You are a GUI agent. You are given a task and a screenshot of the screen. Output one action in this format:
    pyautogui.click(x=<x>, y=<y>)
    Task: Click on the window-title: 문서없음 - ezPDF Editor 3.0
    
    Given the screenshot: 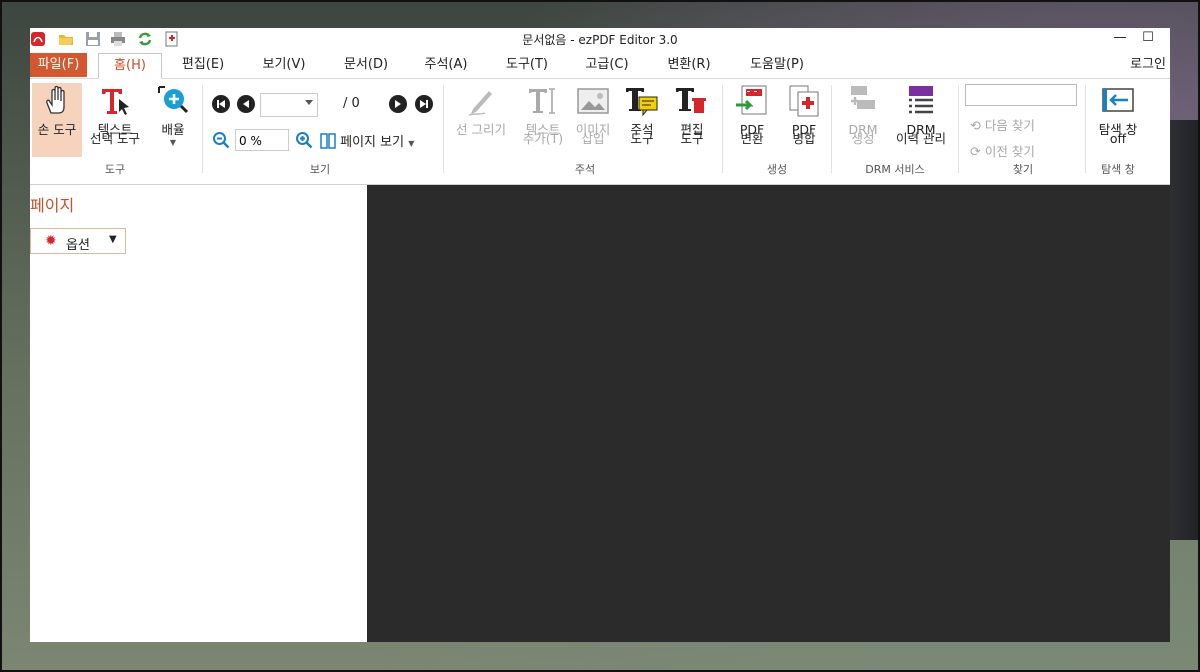 What is the action you would take?
    pyautogui.click(x=600, y=40)
    